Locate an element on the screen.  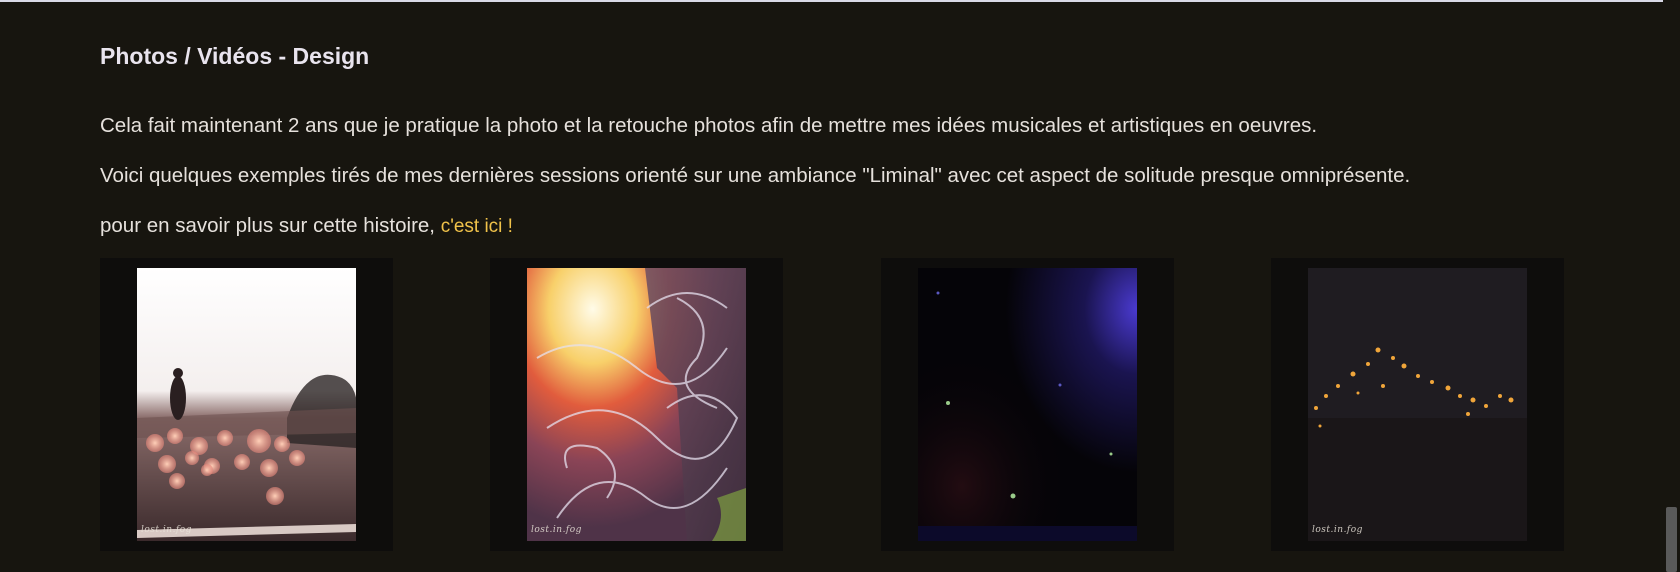
silhouette-bokeh-image is located at coordinates (246, 404).